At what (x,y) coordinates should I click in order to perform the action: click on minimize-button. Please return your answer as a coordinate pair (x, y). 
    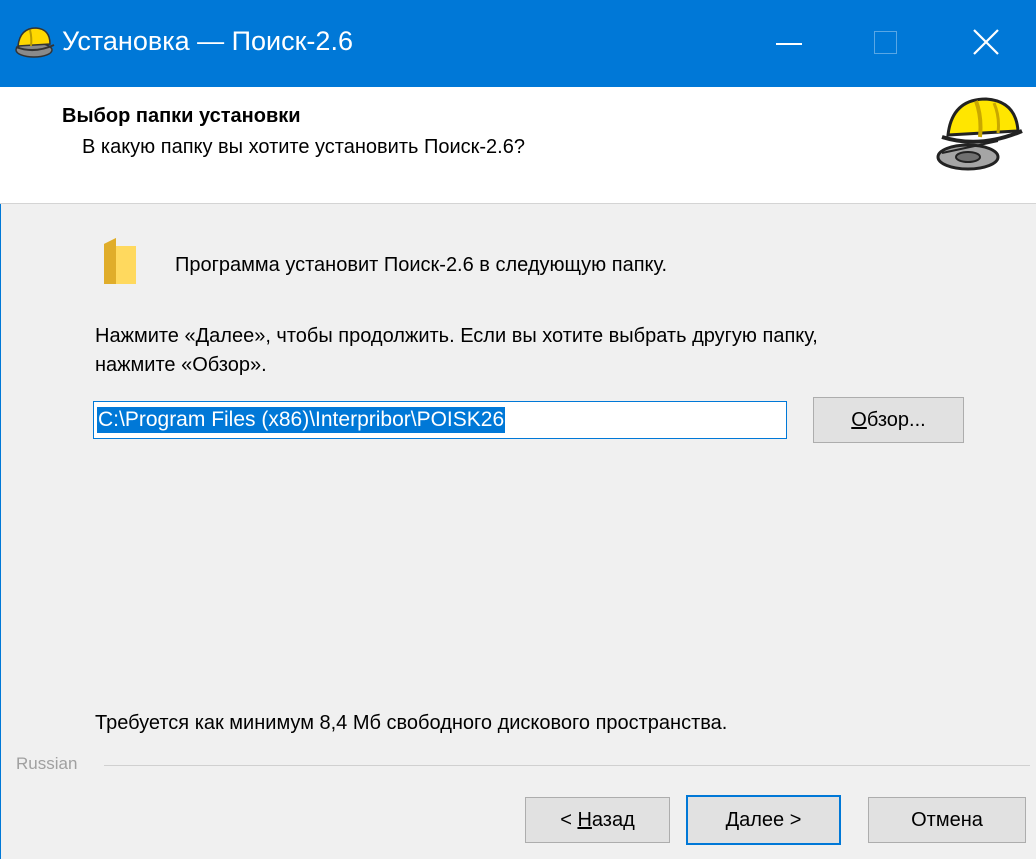
    Looking at the image, I should click on (789, 43).